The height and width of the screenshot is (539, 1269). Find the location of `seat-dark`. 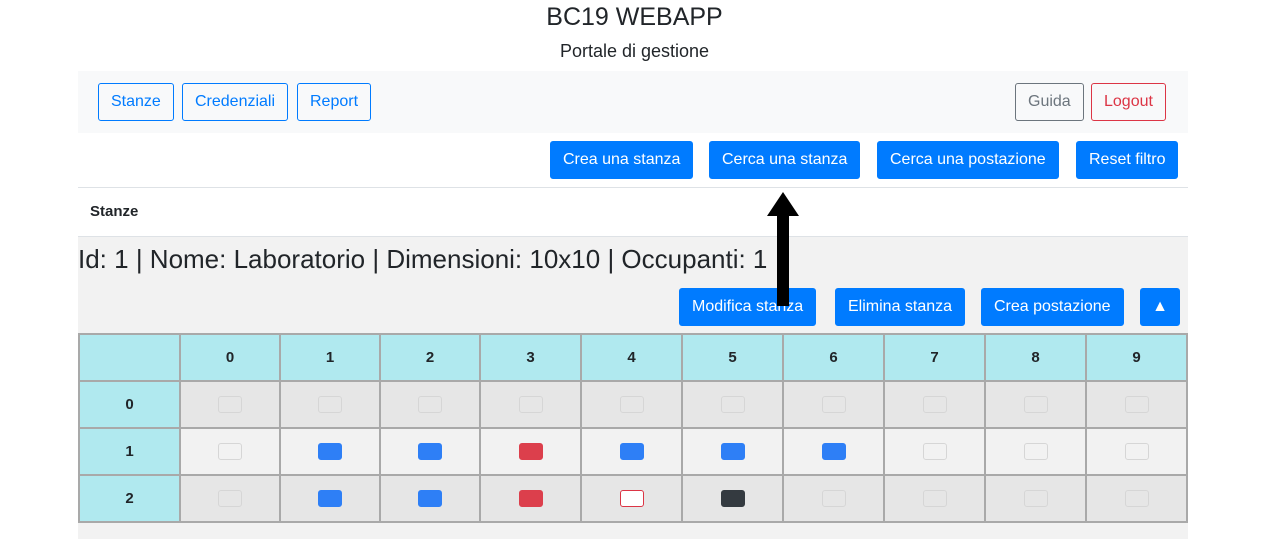

seat-dark is located at coordinates (732, 499).